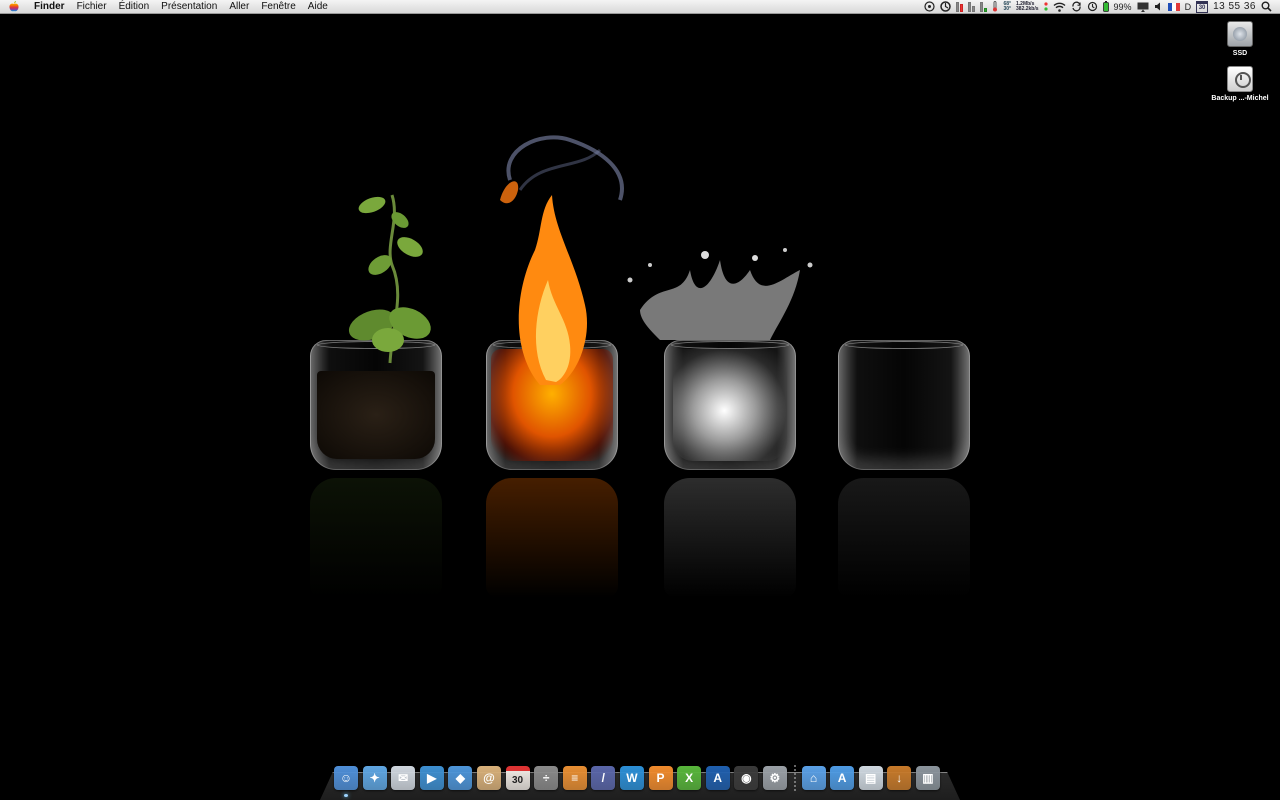 The image size is (1280, 800). I want to click on time-machine-icon, so click(1092, 7).